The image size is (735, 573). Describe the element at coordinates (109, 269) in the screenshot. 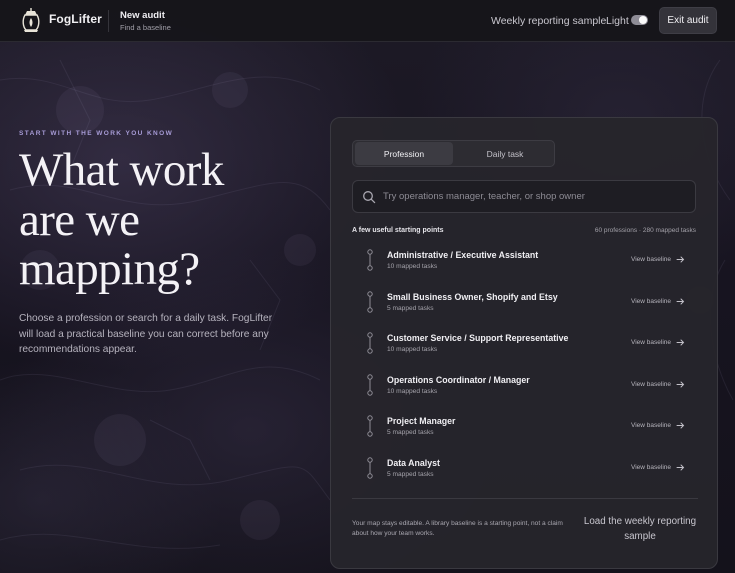

I see `headline-line: mapping?` at that location.